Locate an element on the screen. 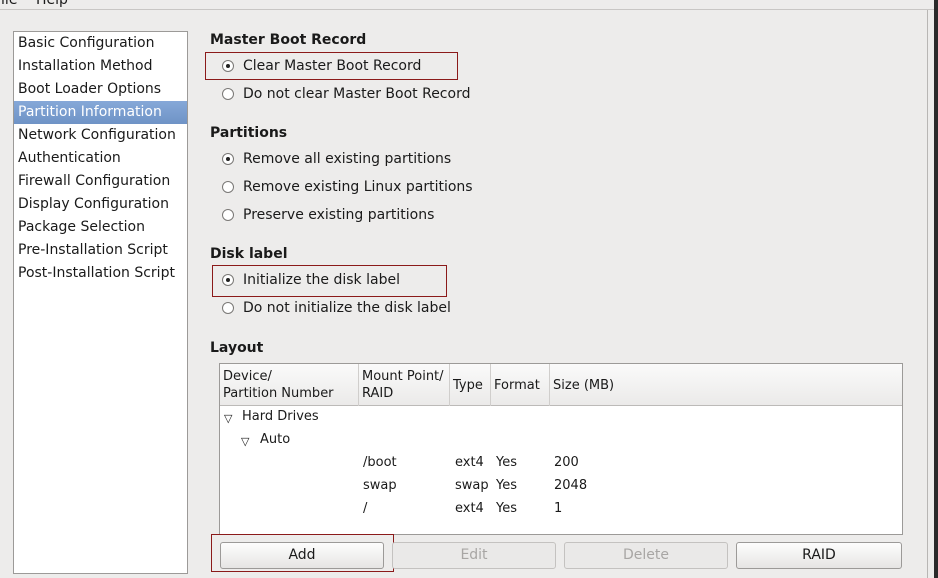  radio-label: Do not initialize the disk label is located at coordinates (347, 308).